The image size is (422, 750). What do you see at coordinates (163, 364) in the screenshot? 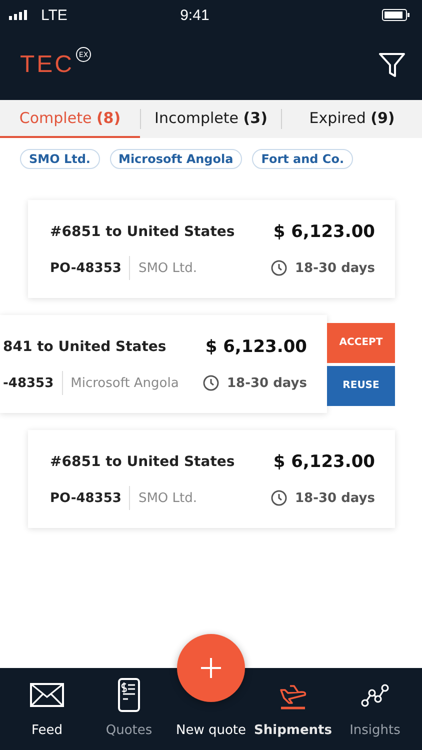
I see `shipment-card: 841 to United States $ 6,123.00 -48353 Microsoft Angola 18-30 days` at bounding box center [163, 364].